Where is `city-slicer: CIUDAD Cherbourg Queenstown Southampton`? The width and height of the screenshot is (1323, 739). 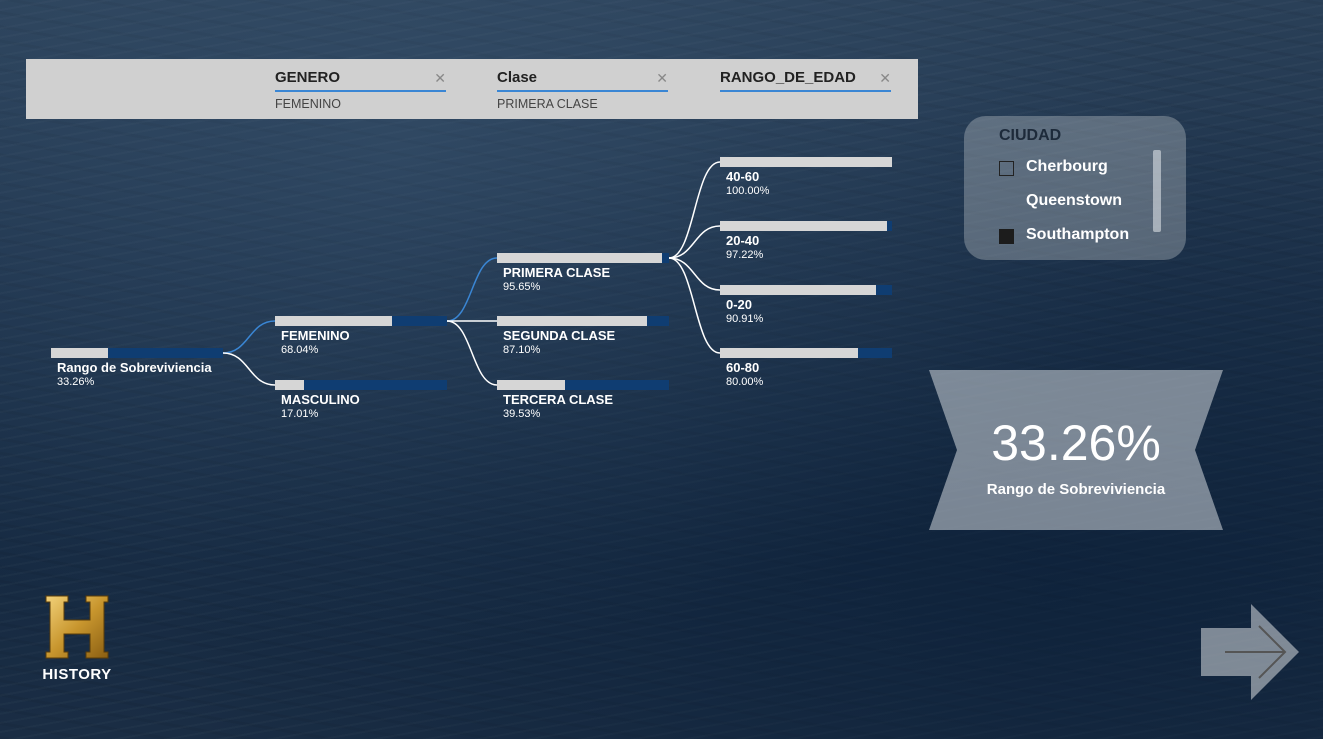 city-slicer: CIUDAD Cherbourg Queenstown Southampton is located at coordinates (1075, 188).